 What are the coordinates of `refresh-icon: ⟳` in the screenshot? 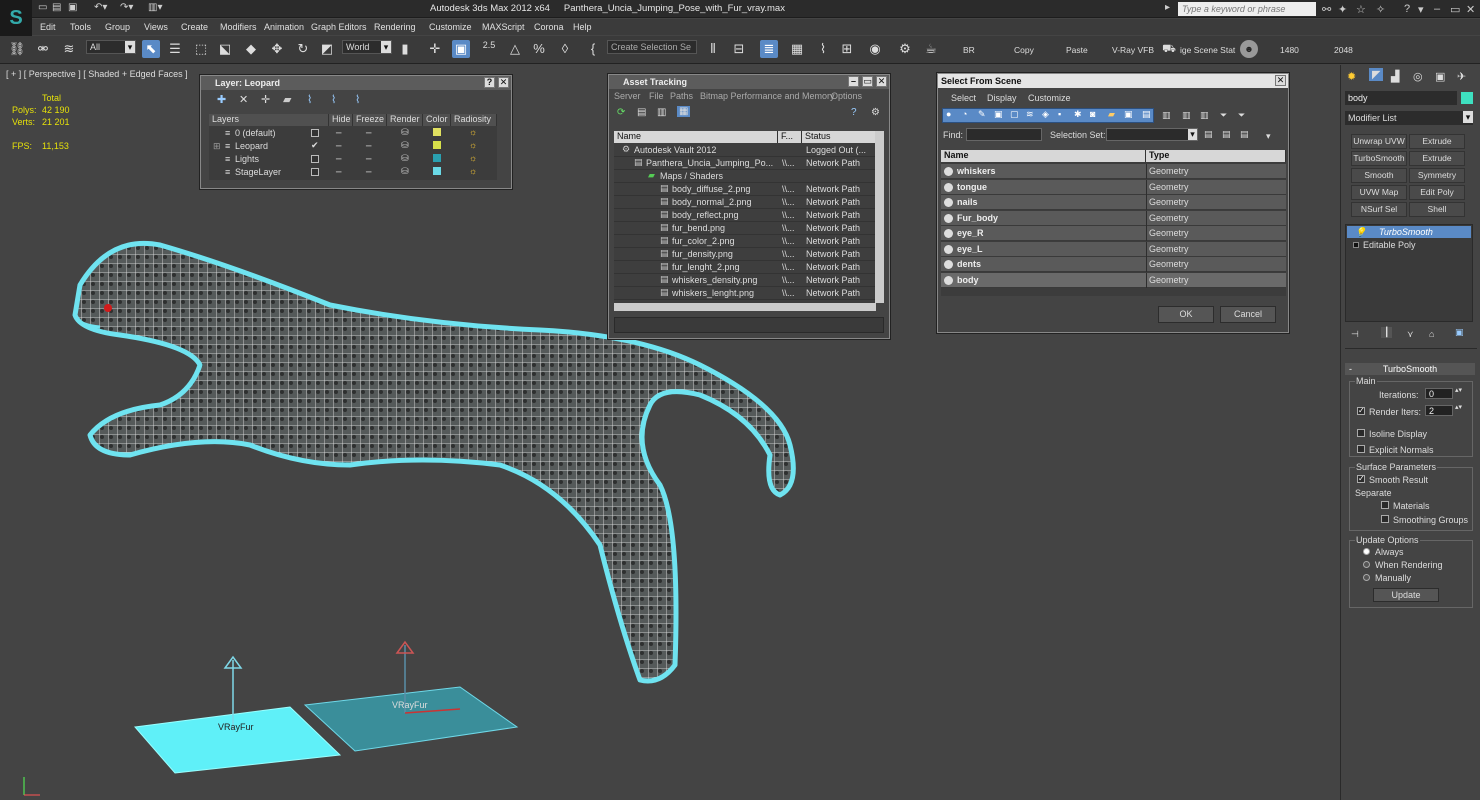 It's located at (621, 112).